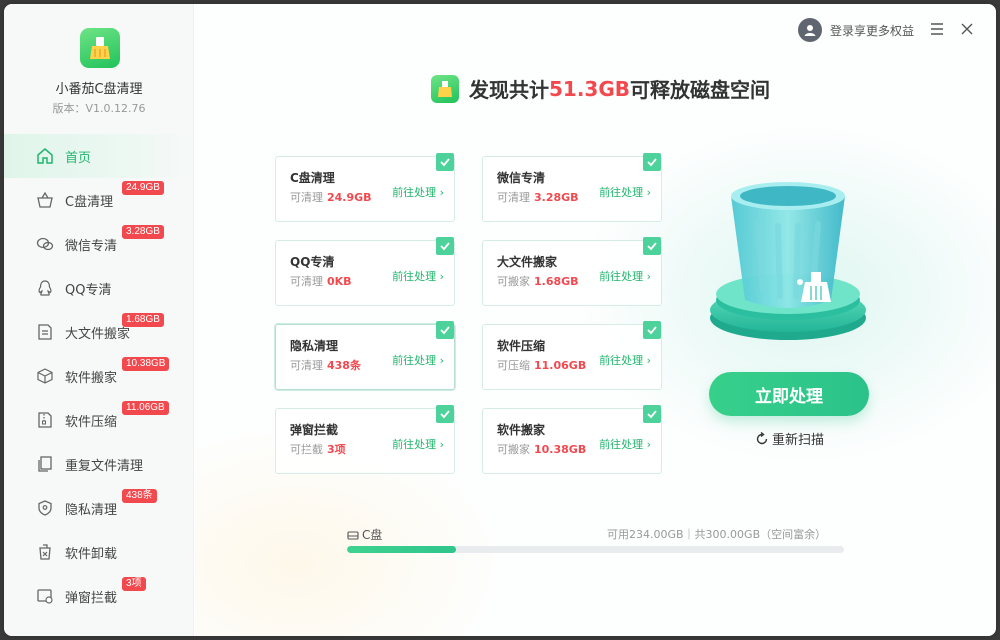  I want to click on card-subtitle: 可拦截 3项, so click(318, 449).